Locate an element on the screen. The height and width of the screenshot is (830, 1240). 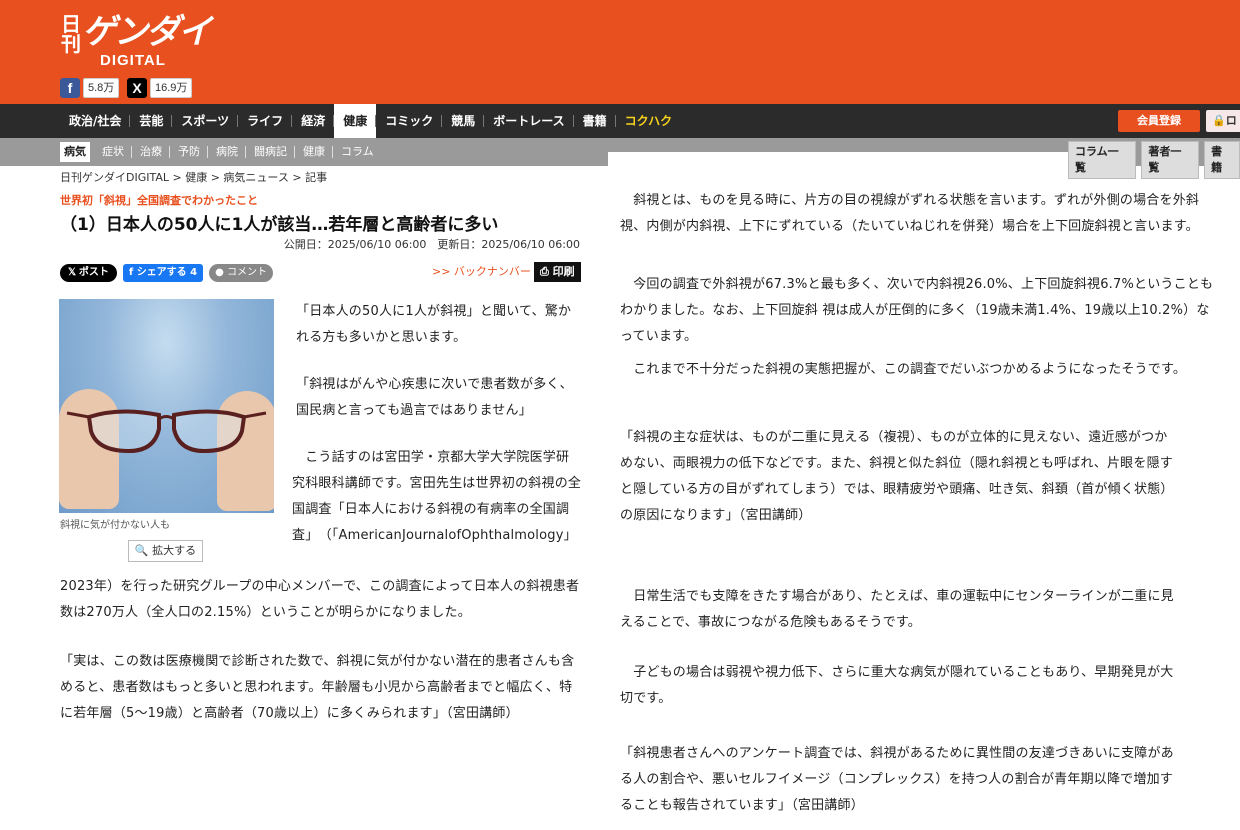
zoom-button: 🔍 拡大する is located at coordinates (165, 551).